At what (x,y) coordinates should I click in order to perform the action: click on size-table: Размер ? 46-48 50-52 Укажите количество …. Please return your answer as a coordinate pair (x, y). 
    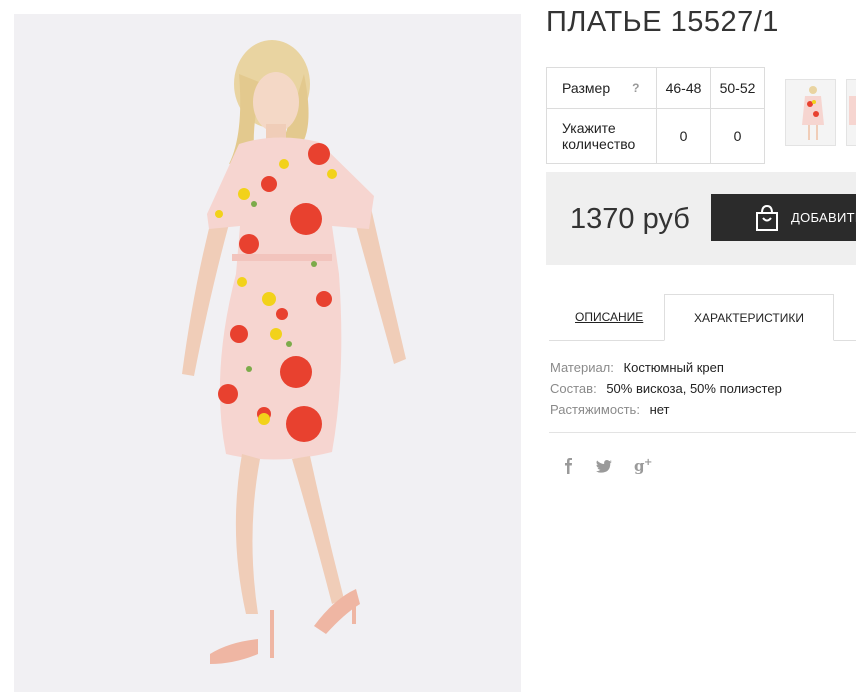
    Looking at the image, I should click on (655, 115).